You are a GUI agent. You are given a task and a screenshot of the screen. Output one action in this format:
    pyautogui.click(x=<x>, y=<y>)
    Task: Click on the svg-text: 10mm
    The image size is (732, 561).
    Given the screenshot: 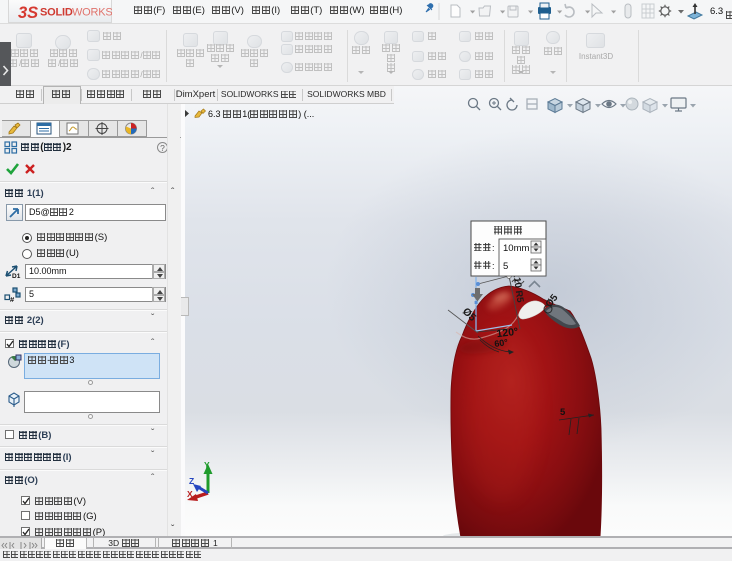 What is the action you would take?
    pyautogui.click(x=516, y=248)
    